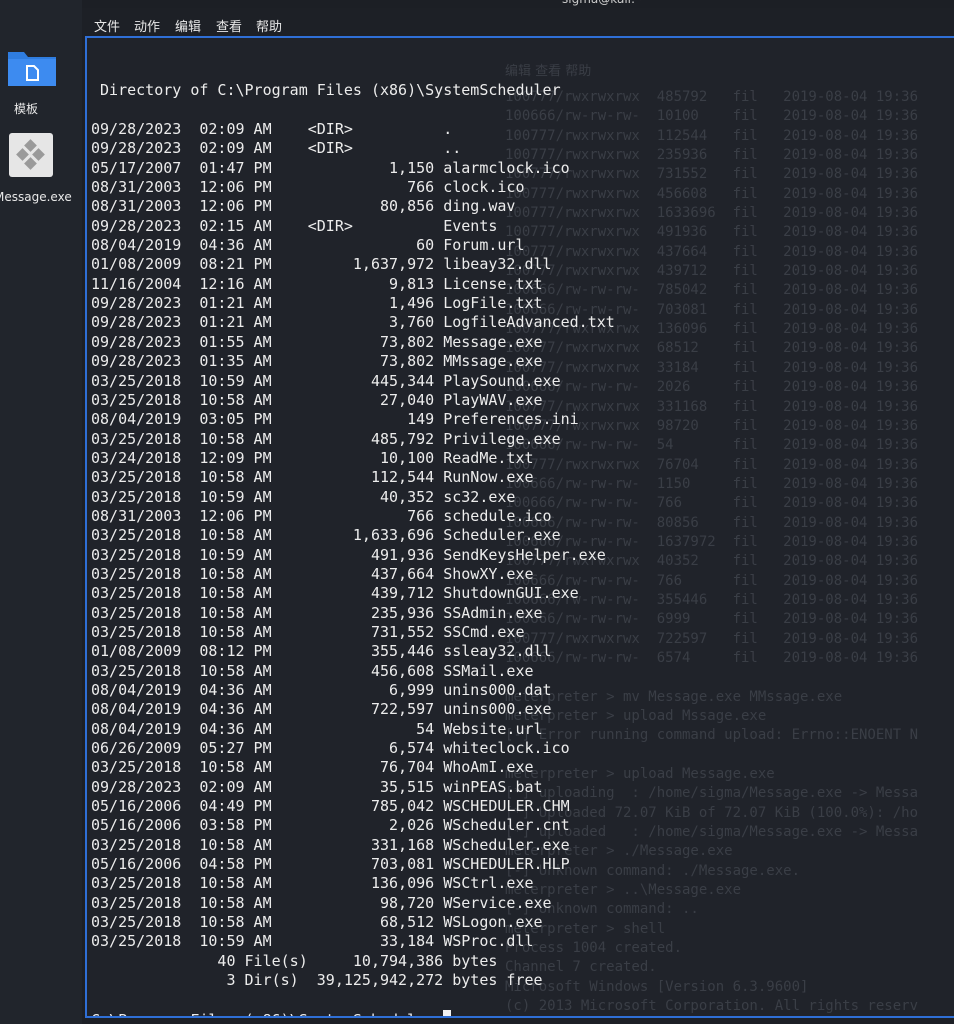  I want to click on menu-action: 动作, so click(147, 25).